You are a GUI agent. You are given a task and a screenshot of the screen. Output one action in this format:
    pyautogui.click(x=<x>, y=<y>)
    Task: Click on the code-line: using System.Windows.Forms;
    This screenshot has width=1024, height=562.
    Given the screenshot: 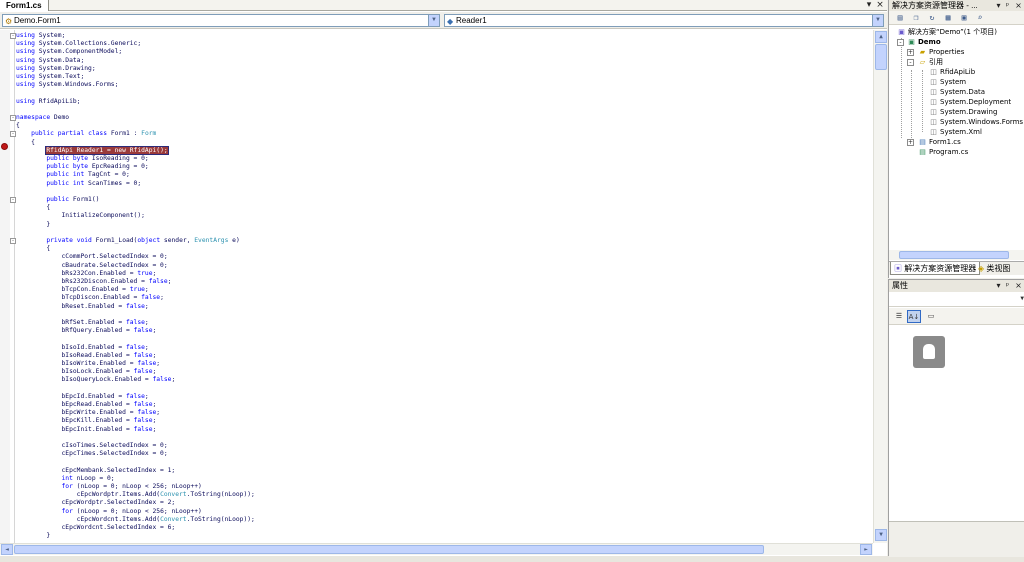 What is the action you would take?
    pyautogui.click(x=67, y=85)
    